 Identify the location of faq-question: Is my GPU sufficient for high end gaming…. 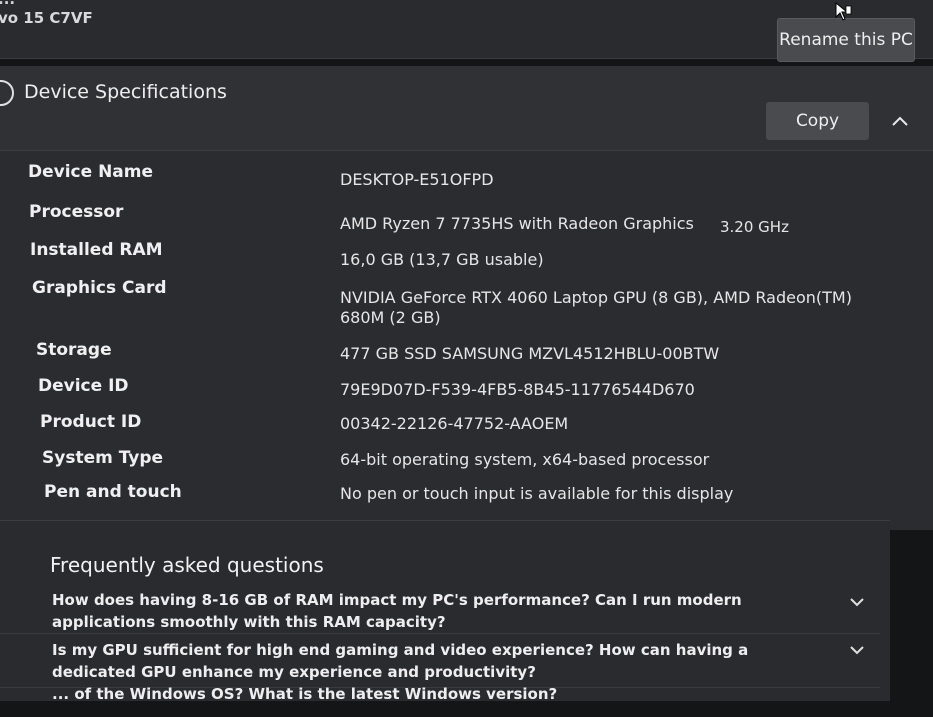
(400, 661).